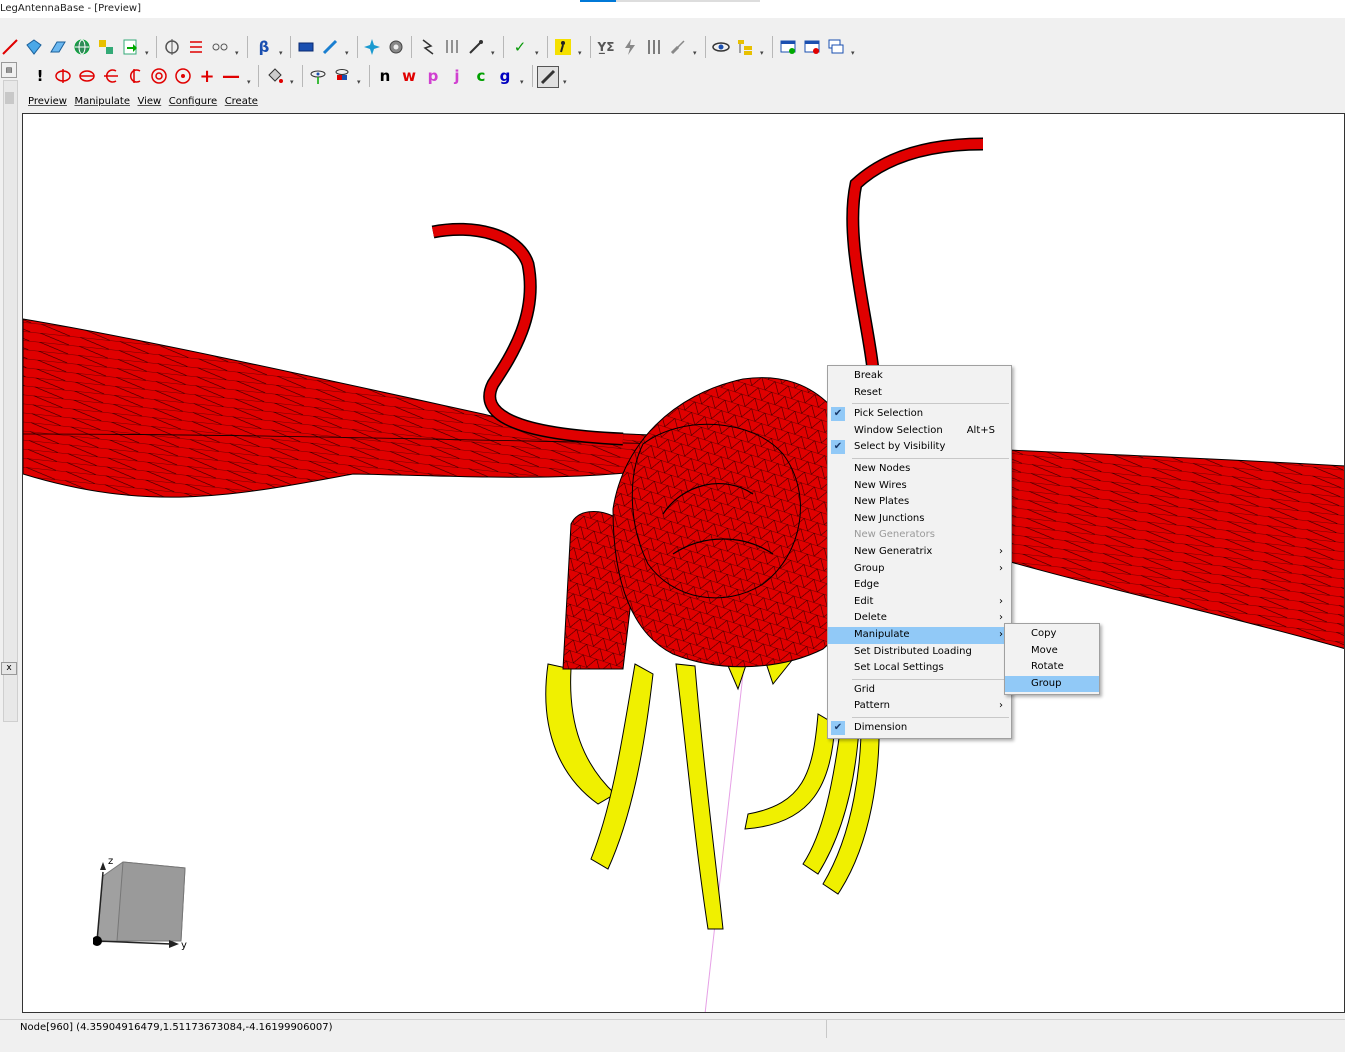 The width and height of the screenshot is (1345, 1052). What do you see at coordinates (481, 76) in the screenshot?
I see `letter-c-button: c` at bounding box center [481, 76].